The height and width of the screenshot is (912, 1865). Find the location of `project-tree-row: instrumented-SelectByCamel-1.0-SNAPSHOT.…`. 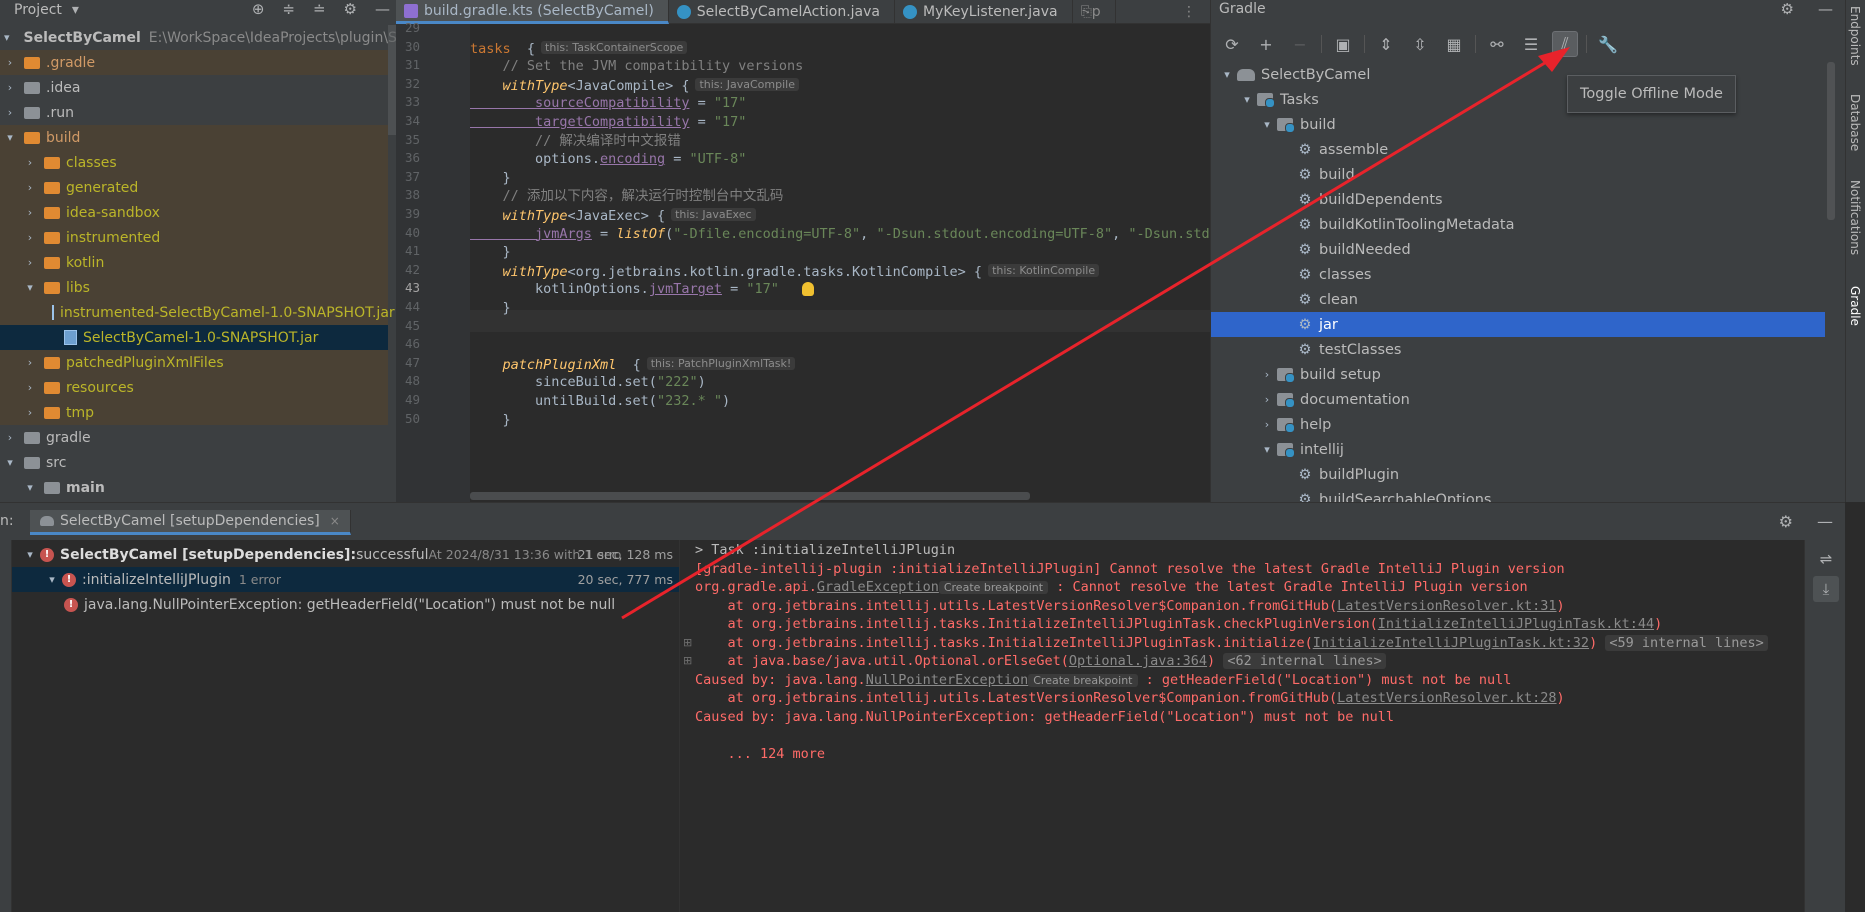

project-tree-row: instrumented-SelectByCamel-1.0-SNAPSHOT.… is located at coordinates (197, 312).